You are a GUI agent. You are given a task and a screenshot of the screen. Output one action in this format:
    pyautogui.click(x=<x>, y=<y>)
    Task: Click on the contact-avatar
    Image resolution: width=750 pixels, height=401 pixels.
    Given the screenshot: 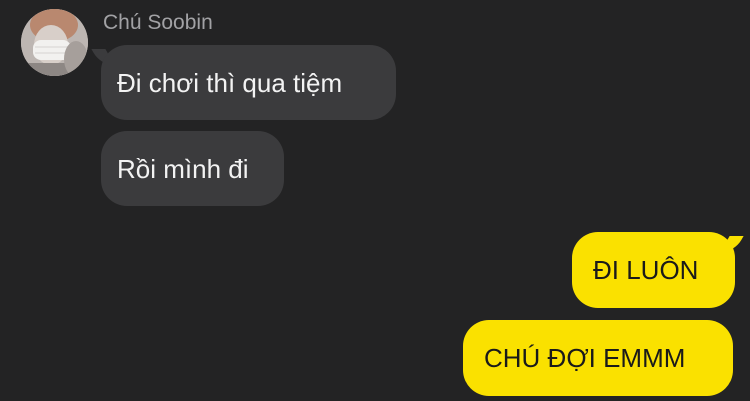 What is the action you would take?
    pyautogui.click(x=54, y=42)
    